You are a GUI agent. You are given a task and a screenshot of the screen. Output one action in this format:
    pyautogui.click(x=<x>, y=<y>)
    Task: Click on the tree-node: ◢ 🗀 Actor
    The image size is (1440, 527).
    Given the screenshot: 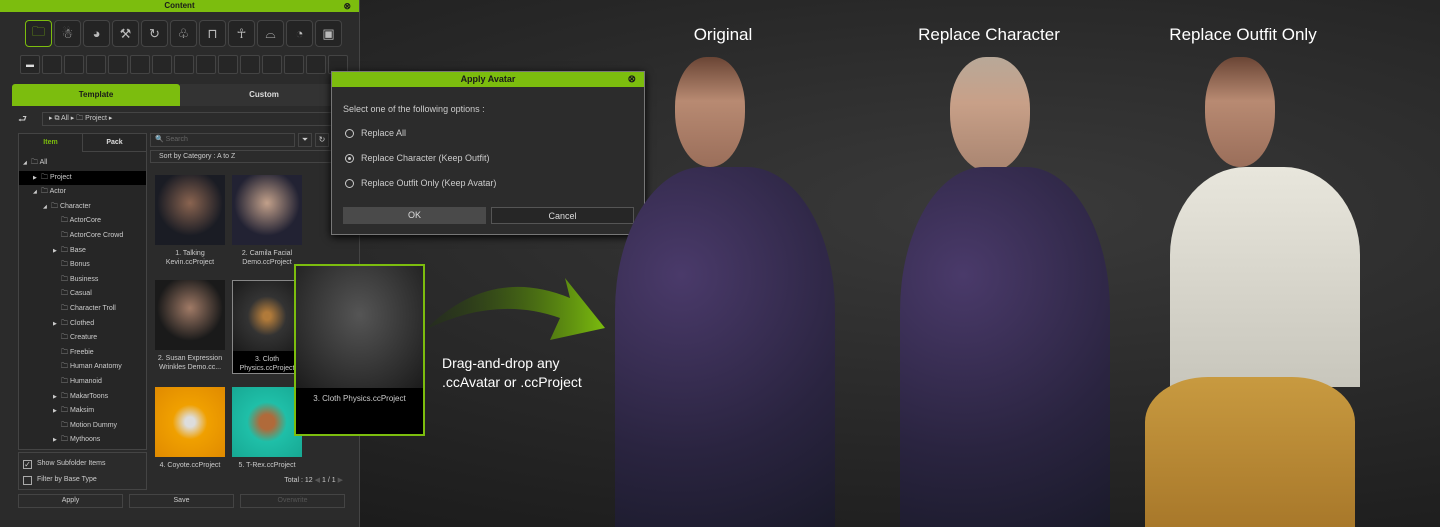 What is the action you would take?
    pyautogui.click(x=82, y=192)
    